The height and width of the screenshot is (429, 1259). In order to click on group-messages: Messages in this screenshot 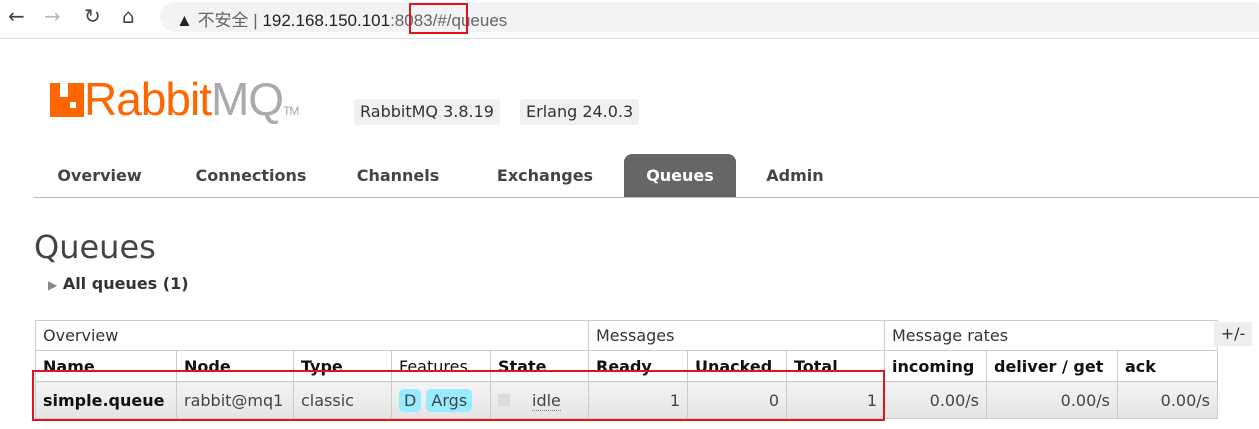, I will do `click(736, 335)`.